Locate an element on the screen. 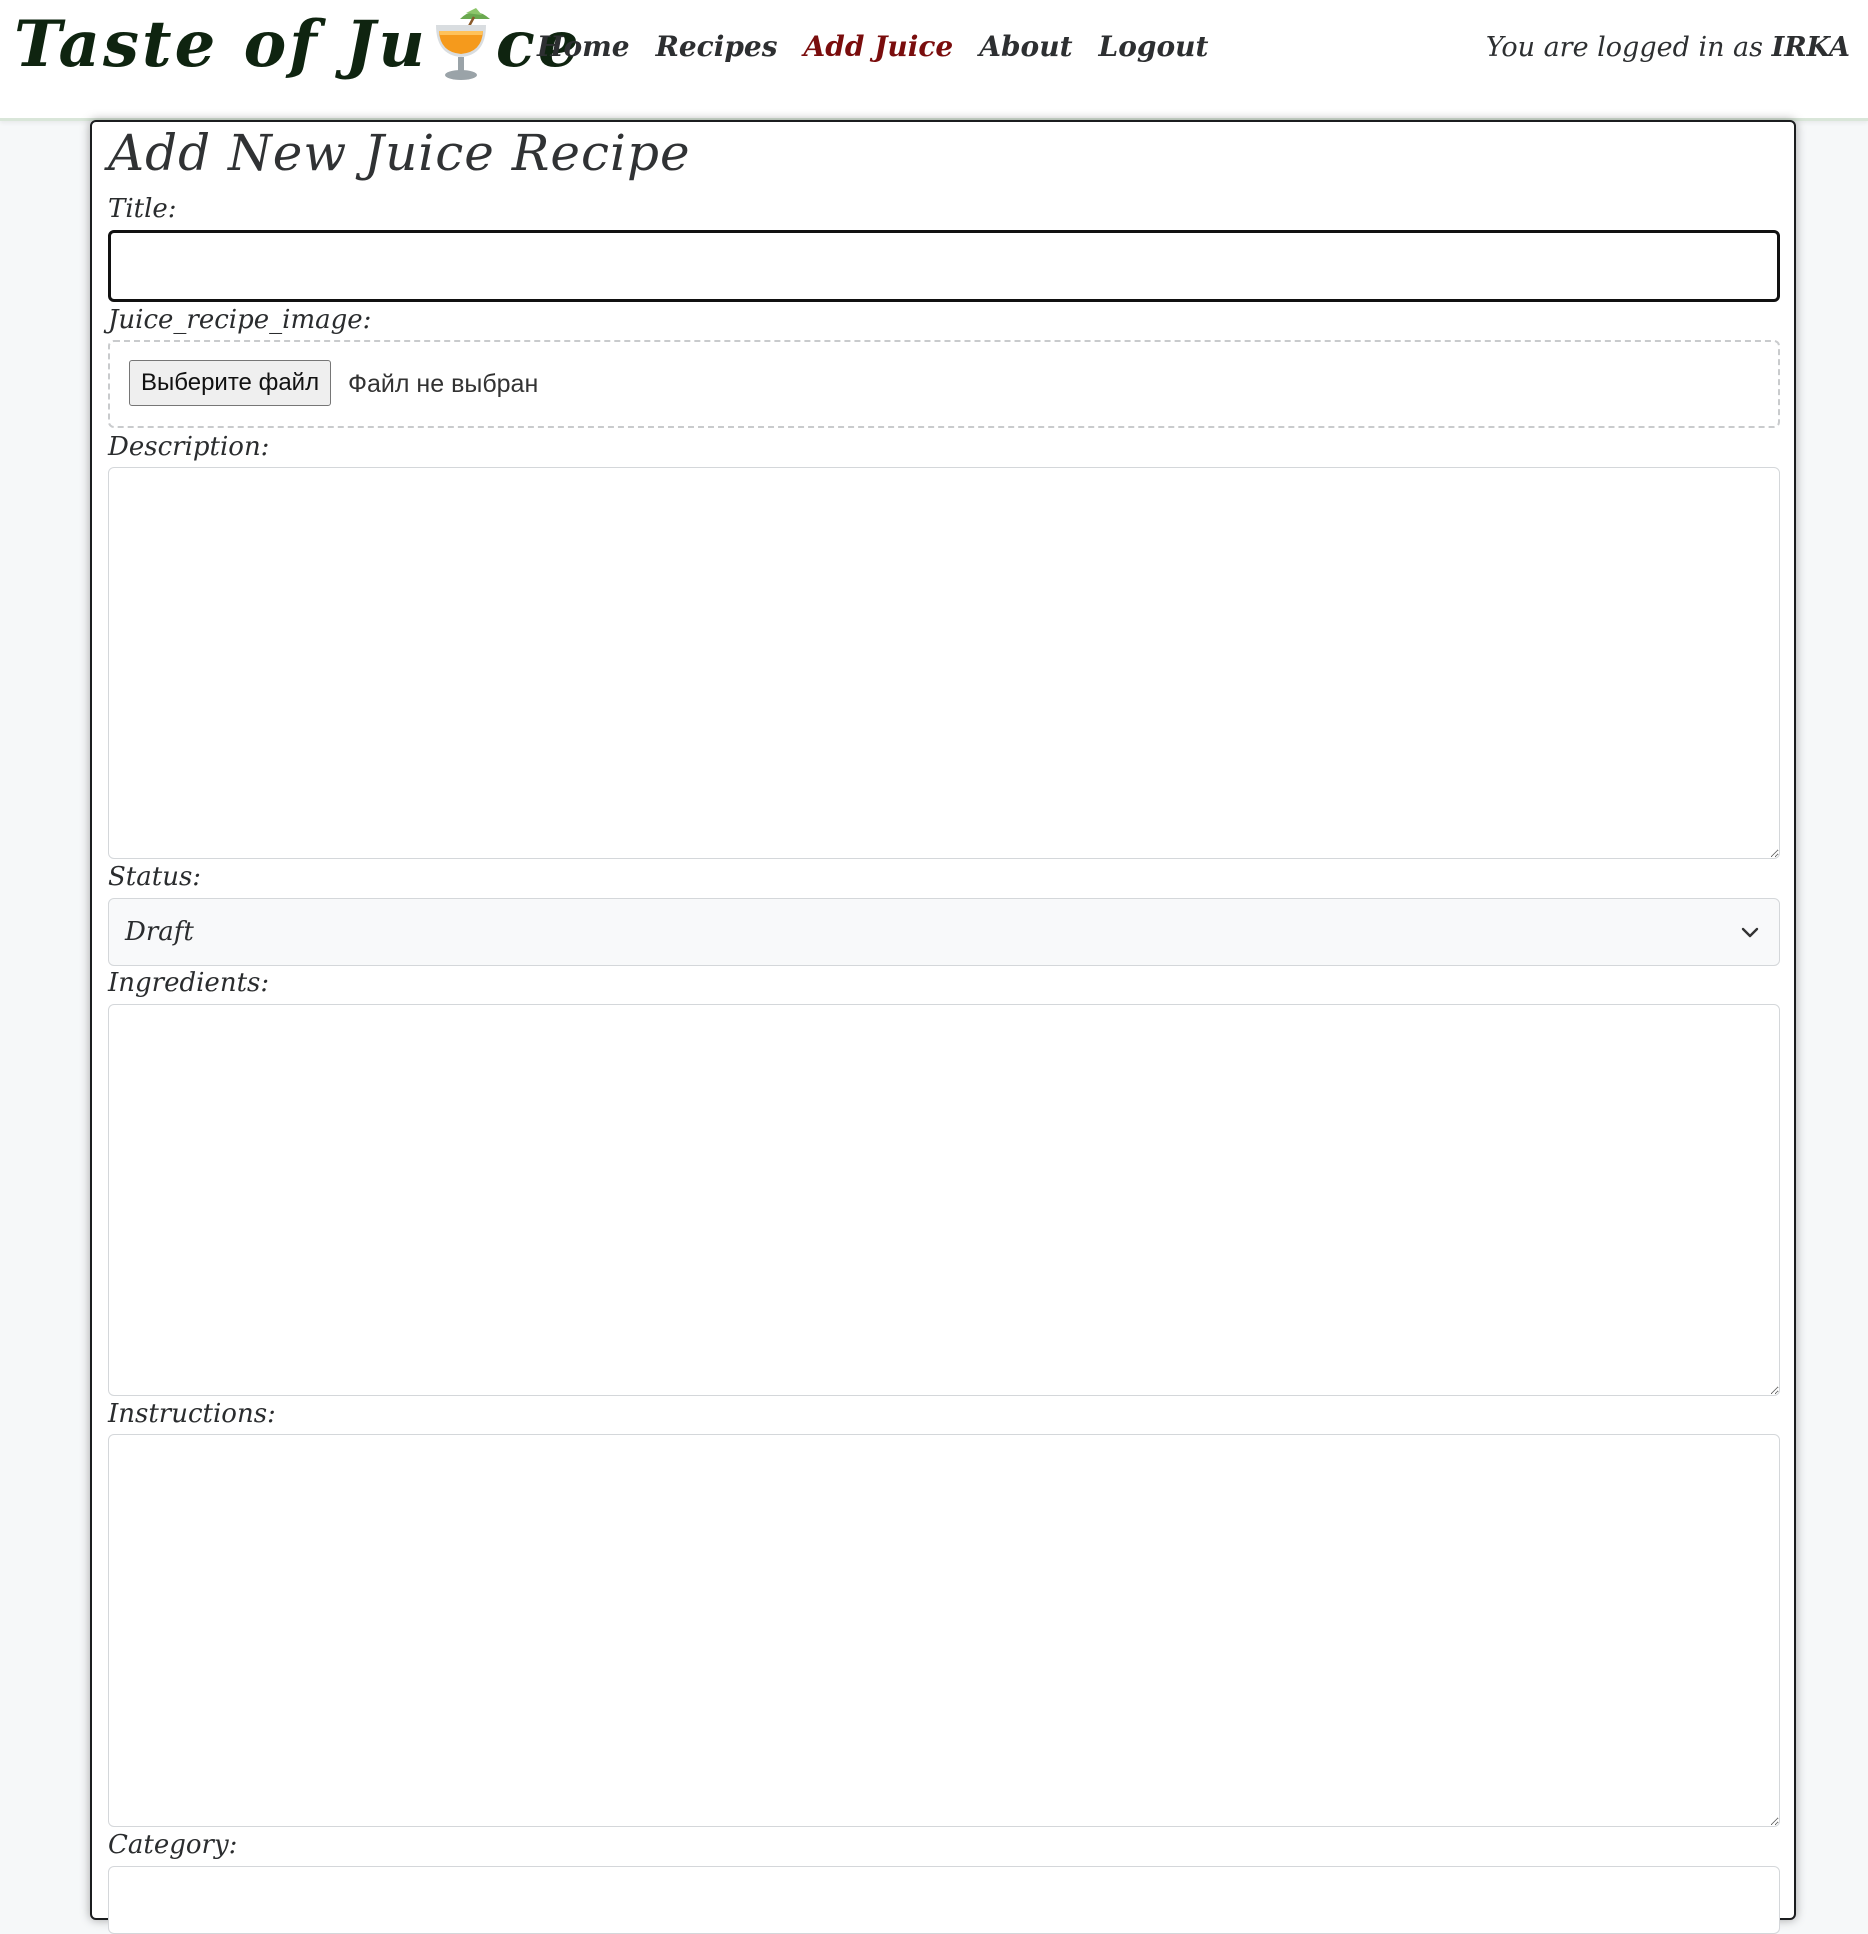 This screenshot has width=1868, height=1934. description-label: Description: is located at coordinates (189, 447).